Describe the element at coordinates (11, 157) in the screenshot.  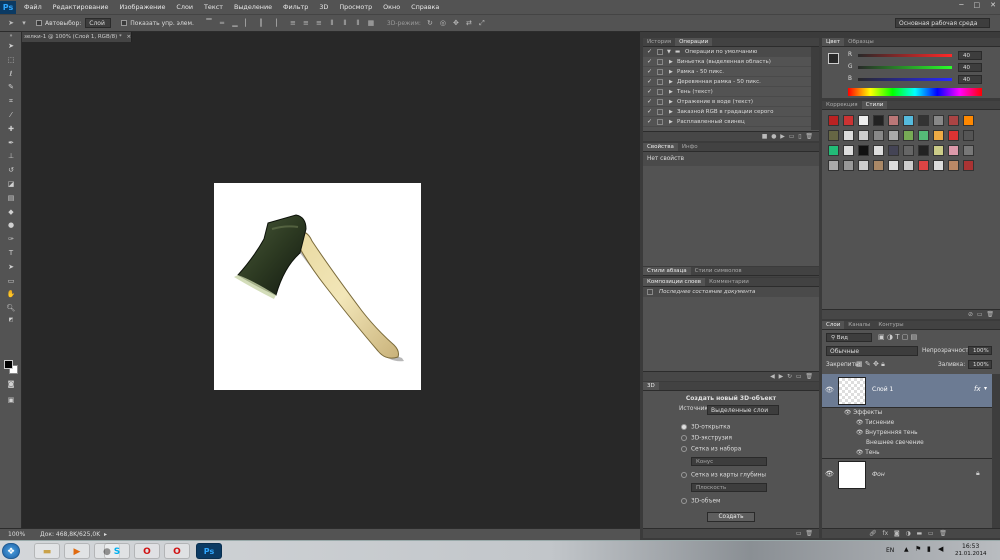
I see `clone-stamp-tool-icon: ⊥` at that location.